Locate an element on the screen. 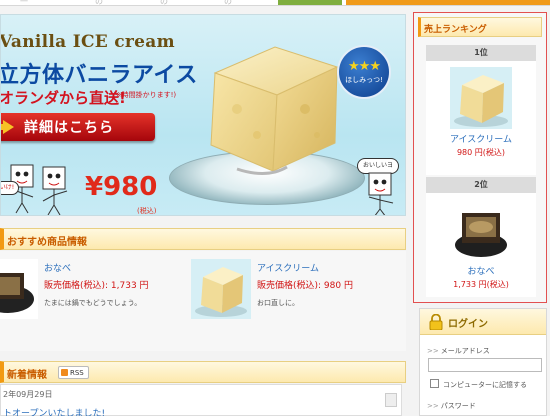 The width and height of the screenshot is (550, 416). ranking-title: 売上ランキング is located at coordinates (455, 30).